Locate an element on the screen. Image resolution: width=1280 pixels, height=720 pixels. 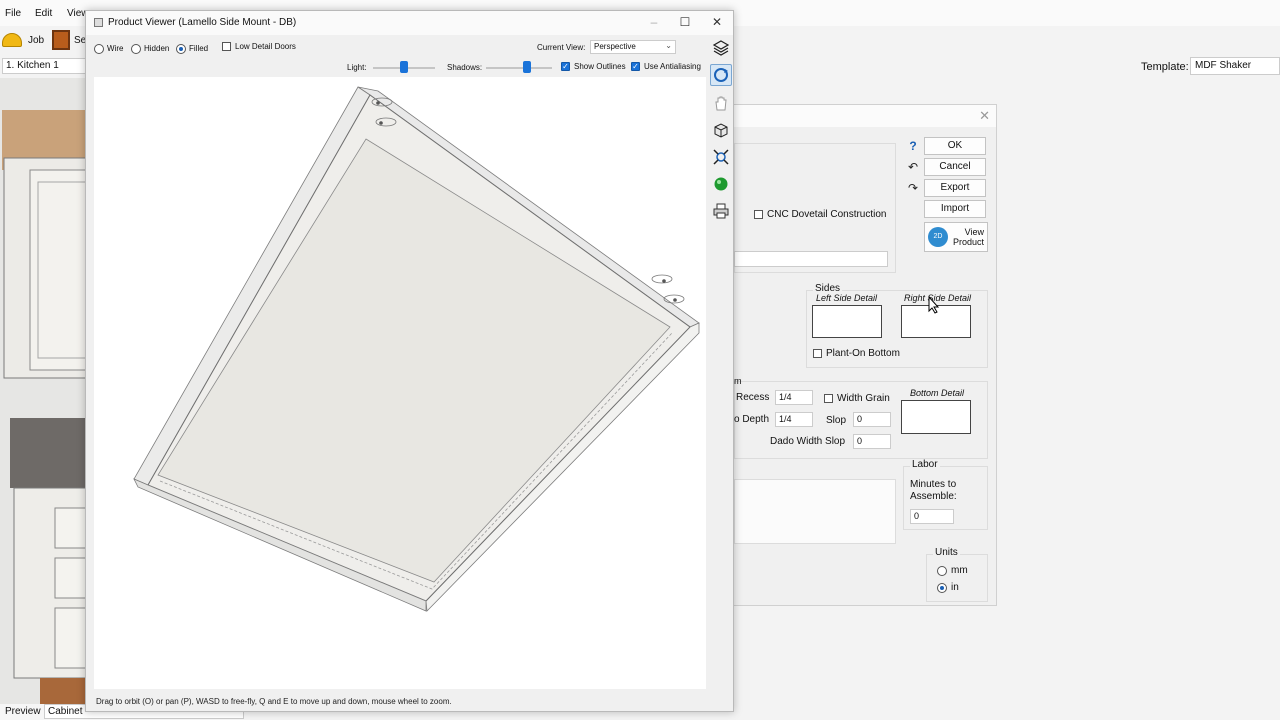
slop-label: Slop is located at coordinates (836, 420).